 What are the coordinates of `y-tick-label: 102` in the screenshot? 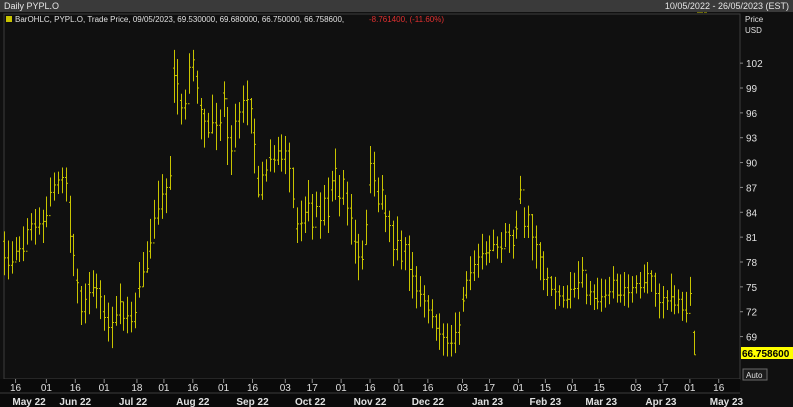 It's located at (754, 64).